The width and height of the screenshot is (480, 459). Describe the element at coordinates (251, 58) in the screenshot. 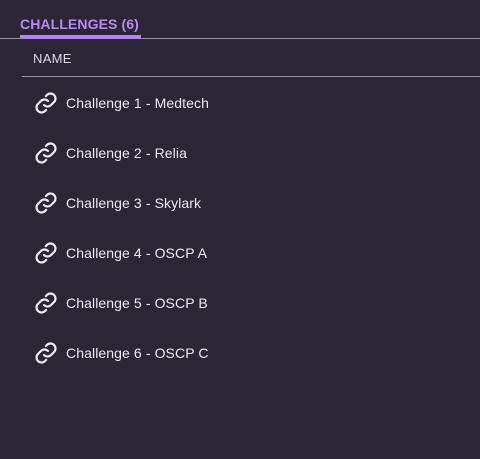

I see `column-header-name: NAME` at that location.